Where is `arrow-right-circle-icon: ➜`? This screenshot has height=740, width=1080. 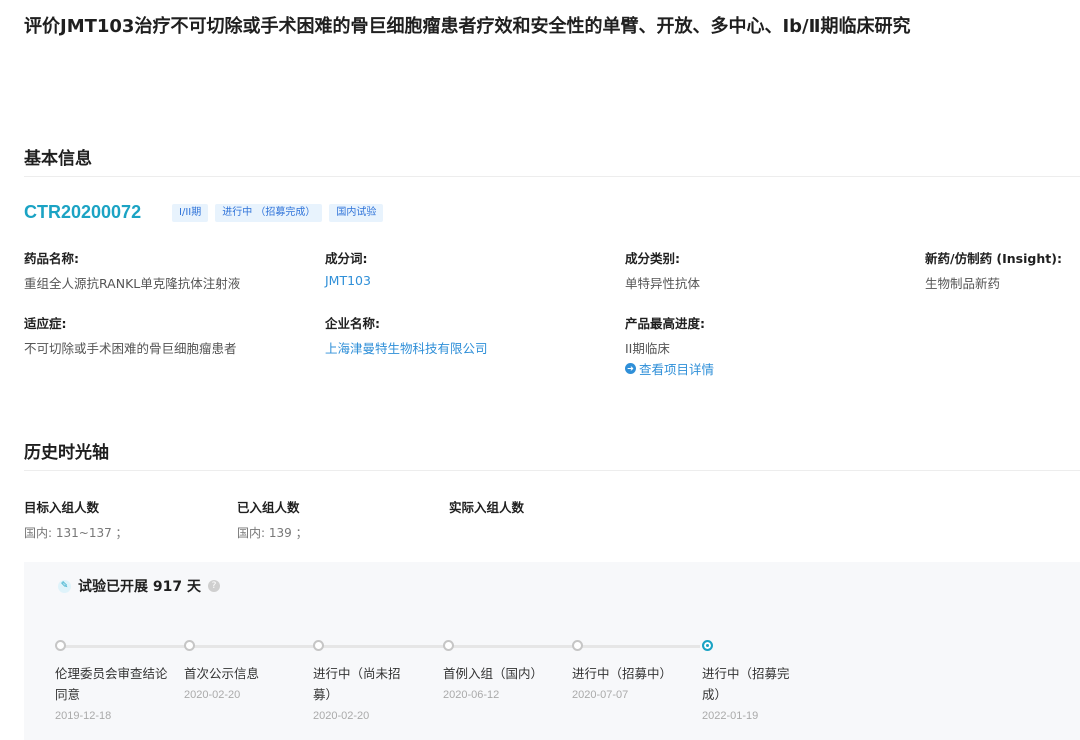
arrow-right-circle-icon: ➜ is located at coordinates (630, 368).